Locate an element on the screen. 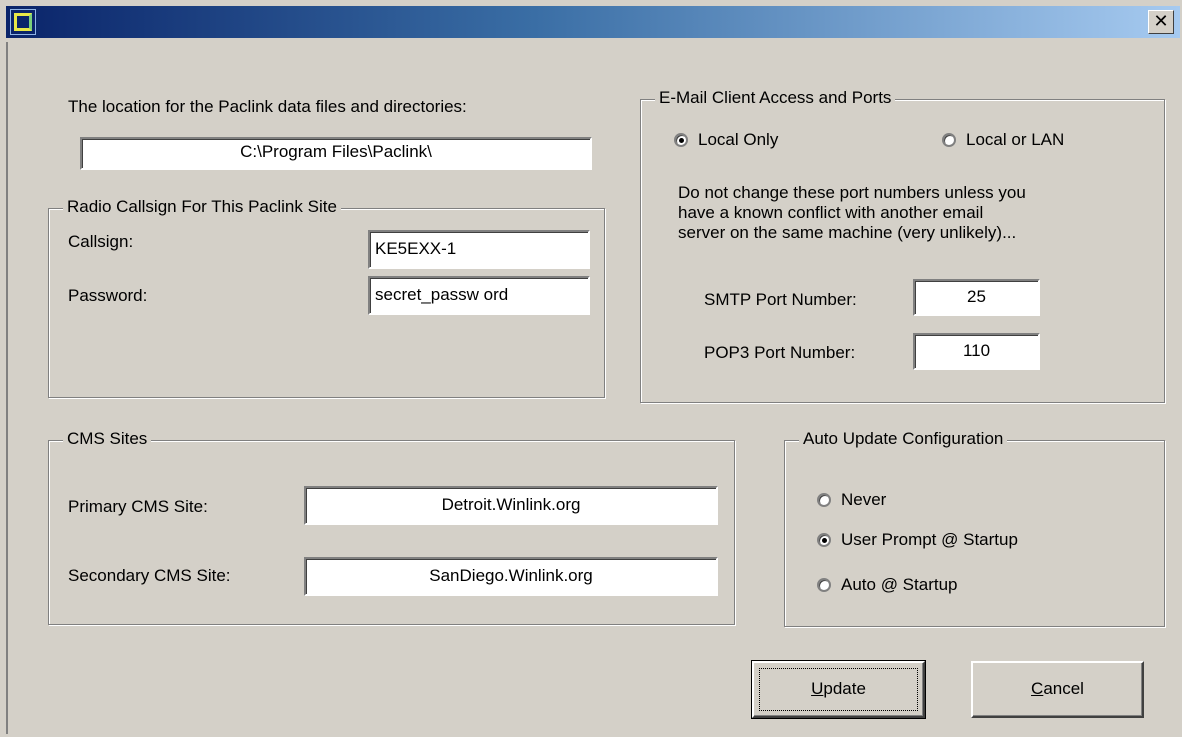  callsign-label: Callsign: is located at coordinates (101, 241).